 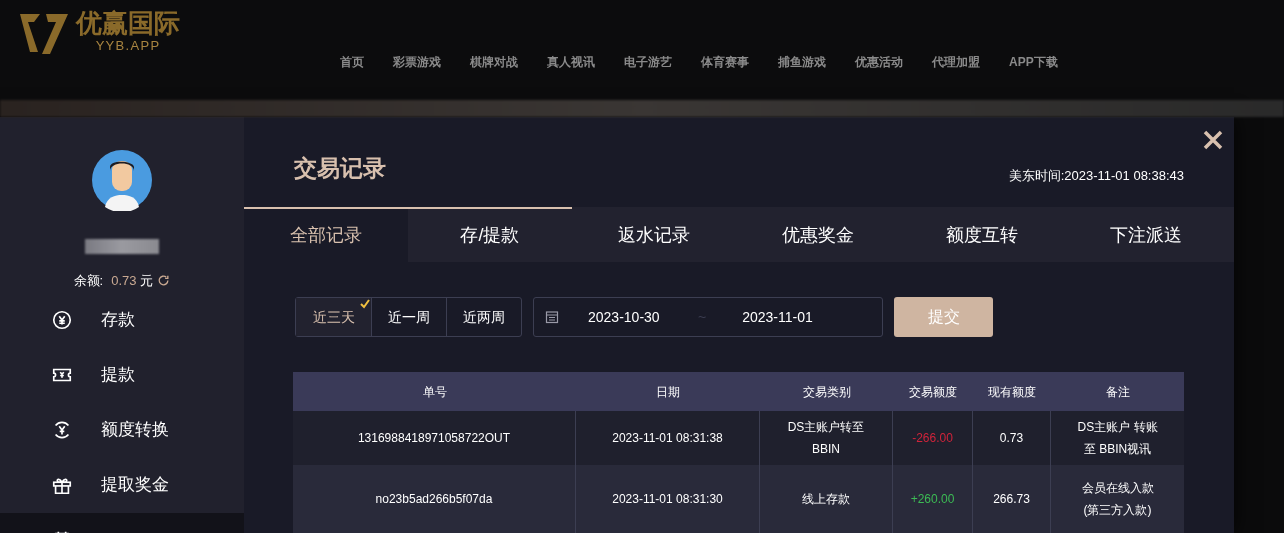 I want to click on currency-label: 元, so click(x=147, y=281).